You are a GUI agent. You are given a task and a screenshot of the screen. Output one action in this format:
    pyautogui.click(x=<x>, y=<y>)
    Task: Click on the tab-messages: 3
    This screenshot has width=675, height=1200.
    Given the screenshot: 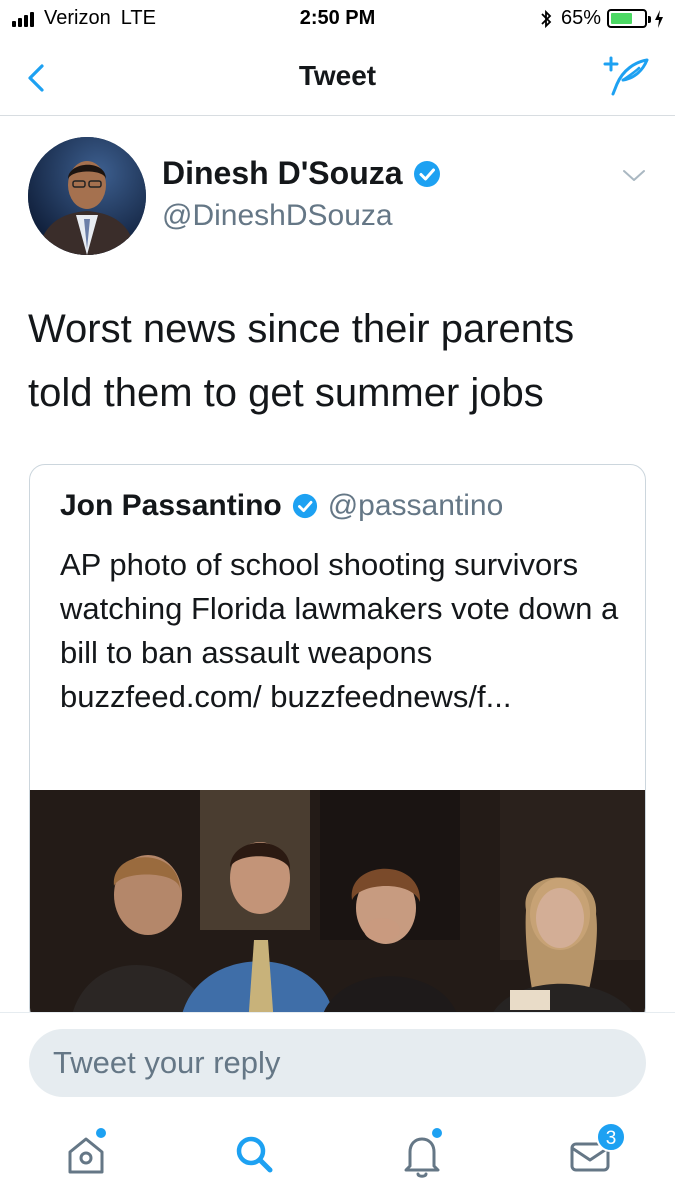 What is the action you would take?
    pyautogui.click(x=594, y=1152)
    